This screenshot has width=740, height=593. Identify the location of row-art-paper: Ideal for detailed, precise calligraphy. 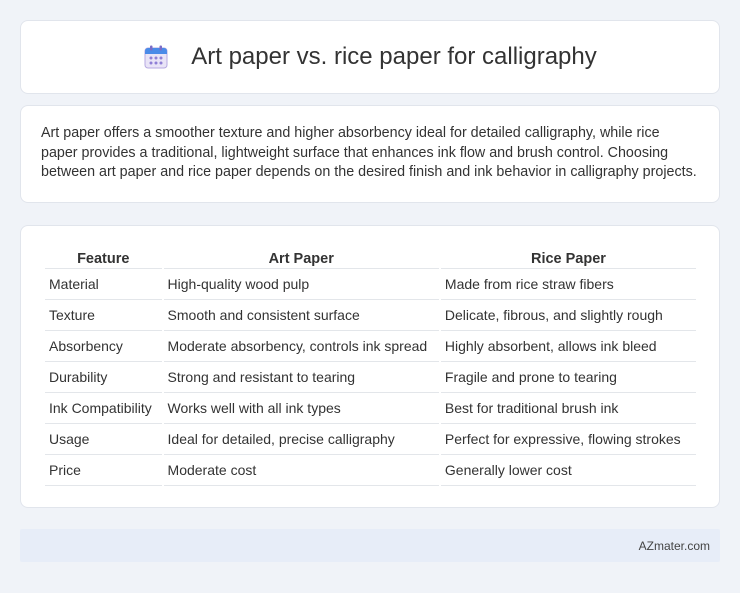
(301, 439).